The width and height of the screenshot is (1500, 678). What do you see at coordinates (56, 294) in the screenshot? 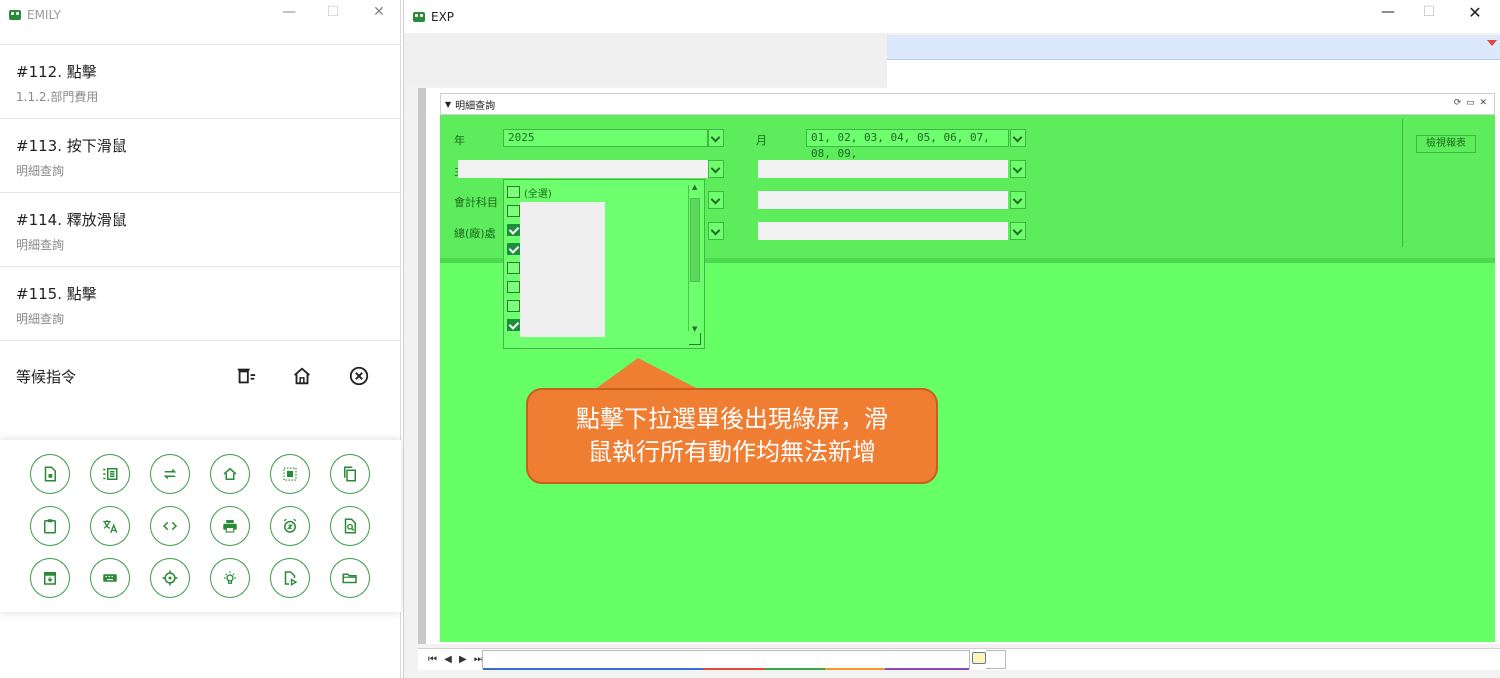
I see `step-title: #115. 點擊` at bounding box center [56, 294].